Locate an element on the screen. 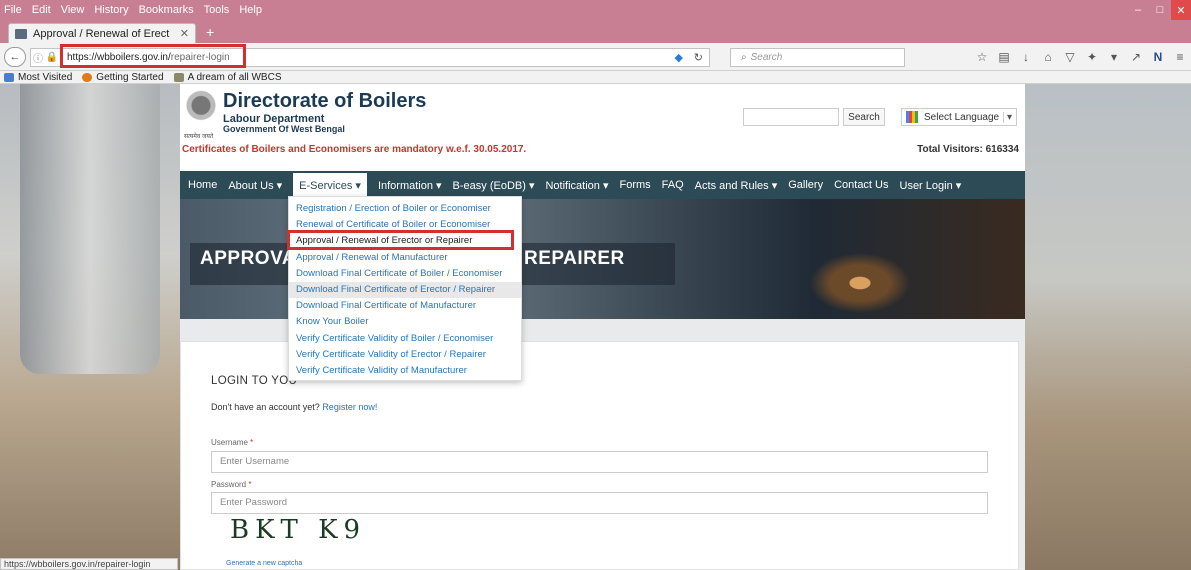 The image size is (1191, 570). firefox-icon is located at coordinates (87, 77).